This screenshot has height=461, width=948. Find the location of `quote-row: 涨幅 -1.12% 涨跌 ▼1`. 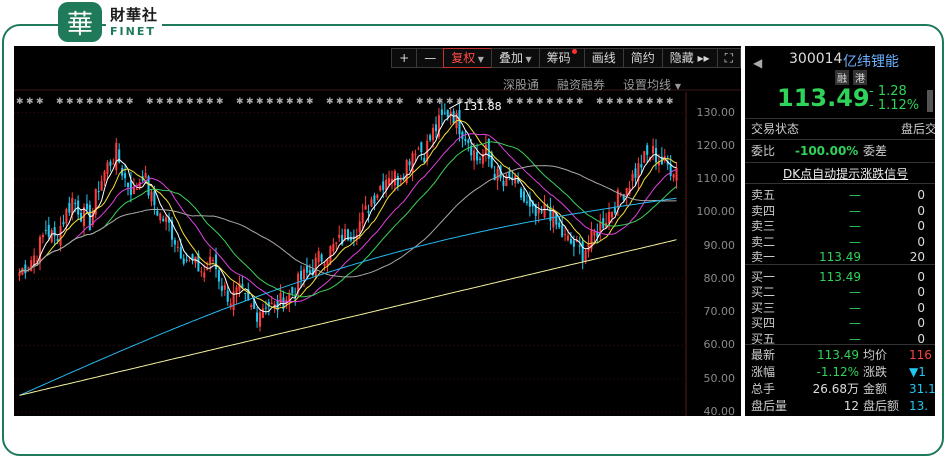

quote-row: 涨幅 -1.12% 涨跌 ▼1 is located at coordinates (843, 372).